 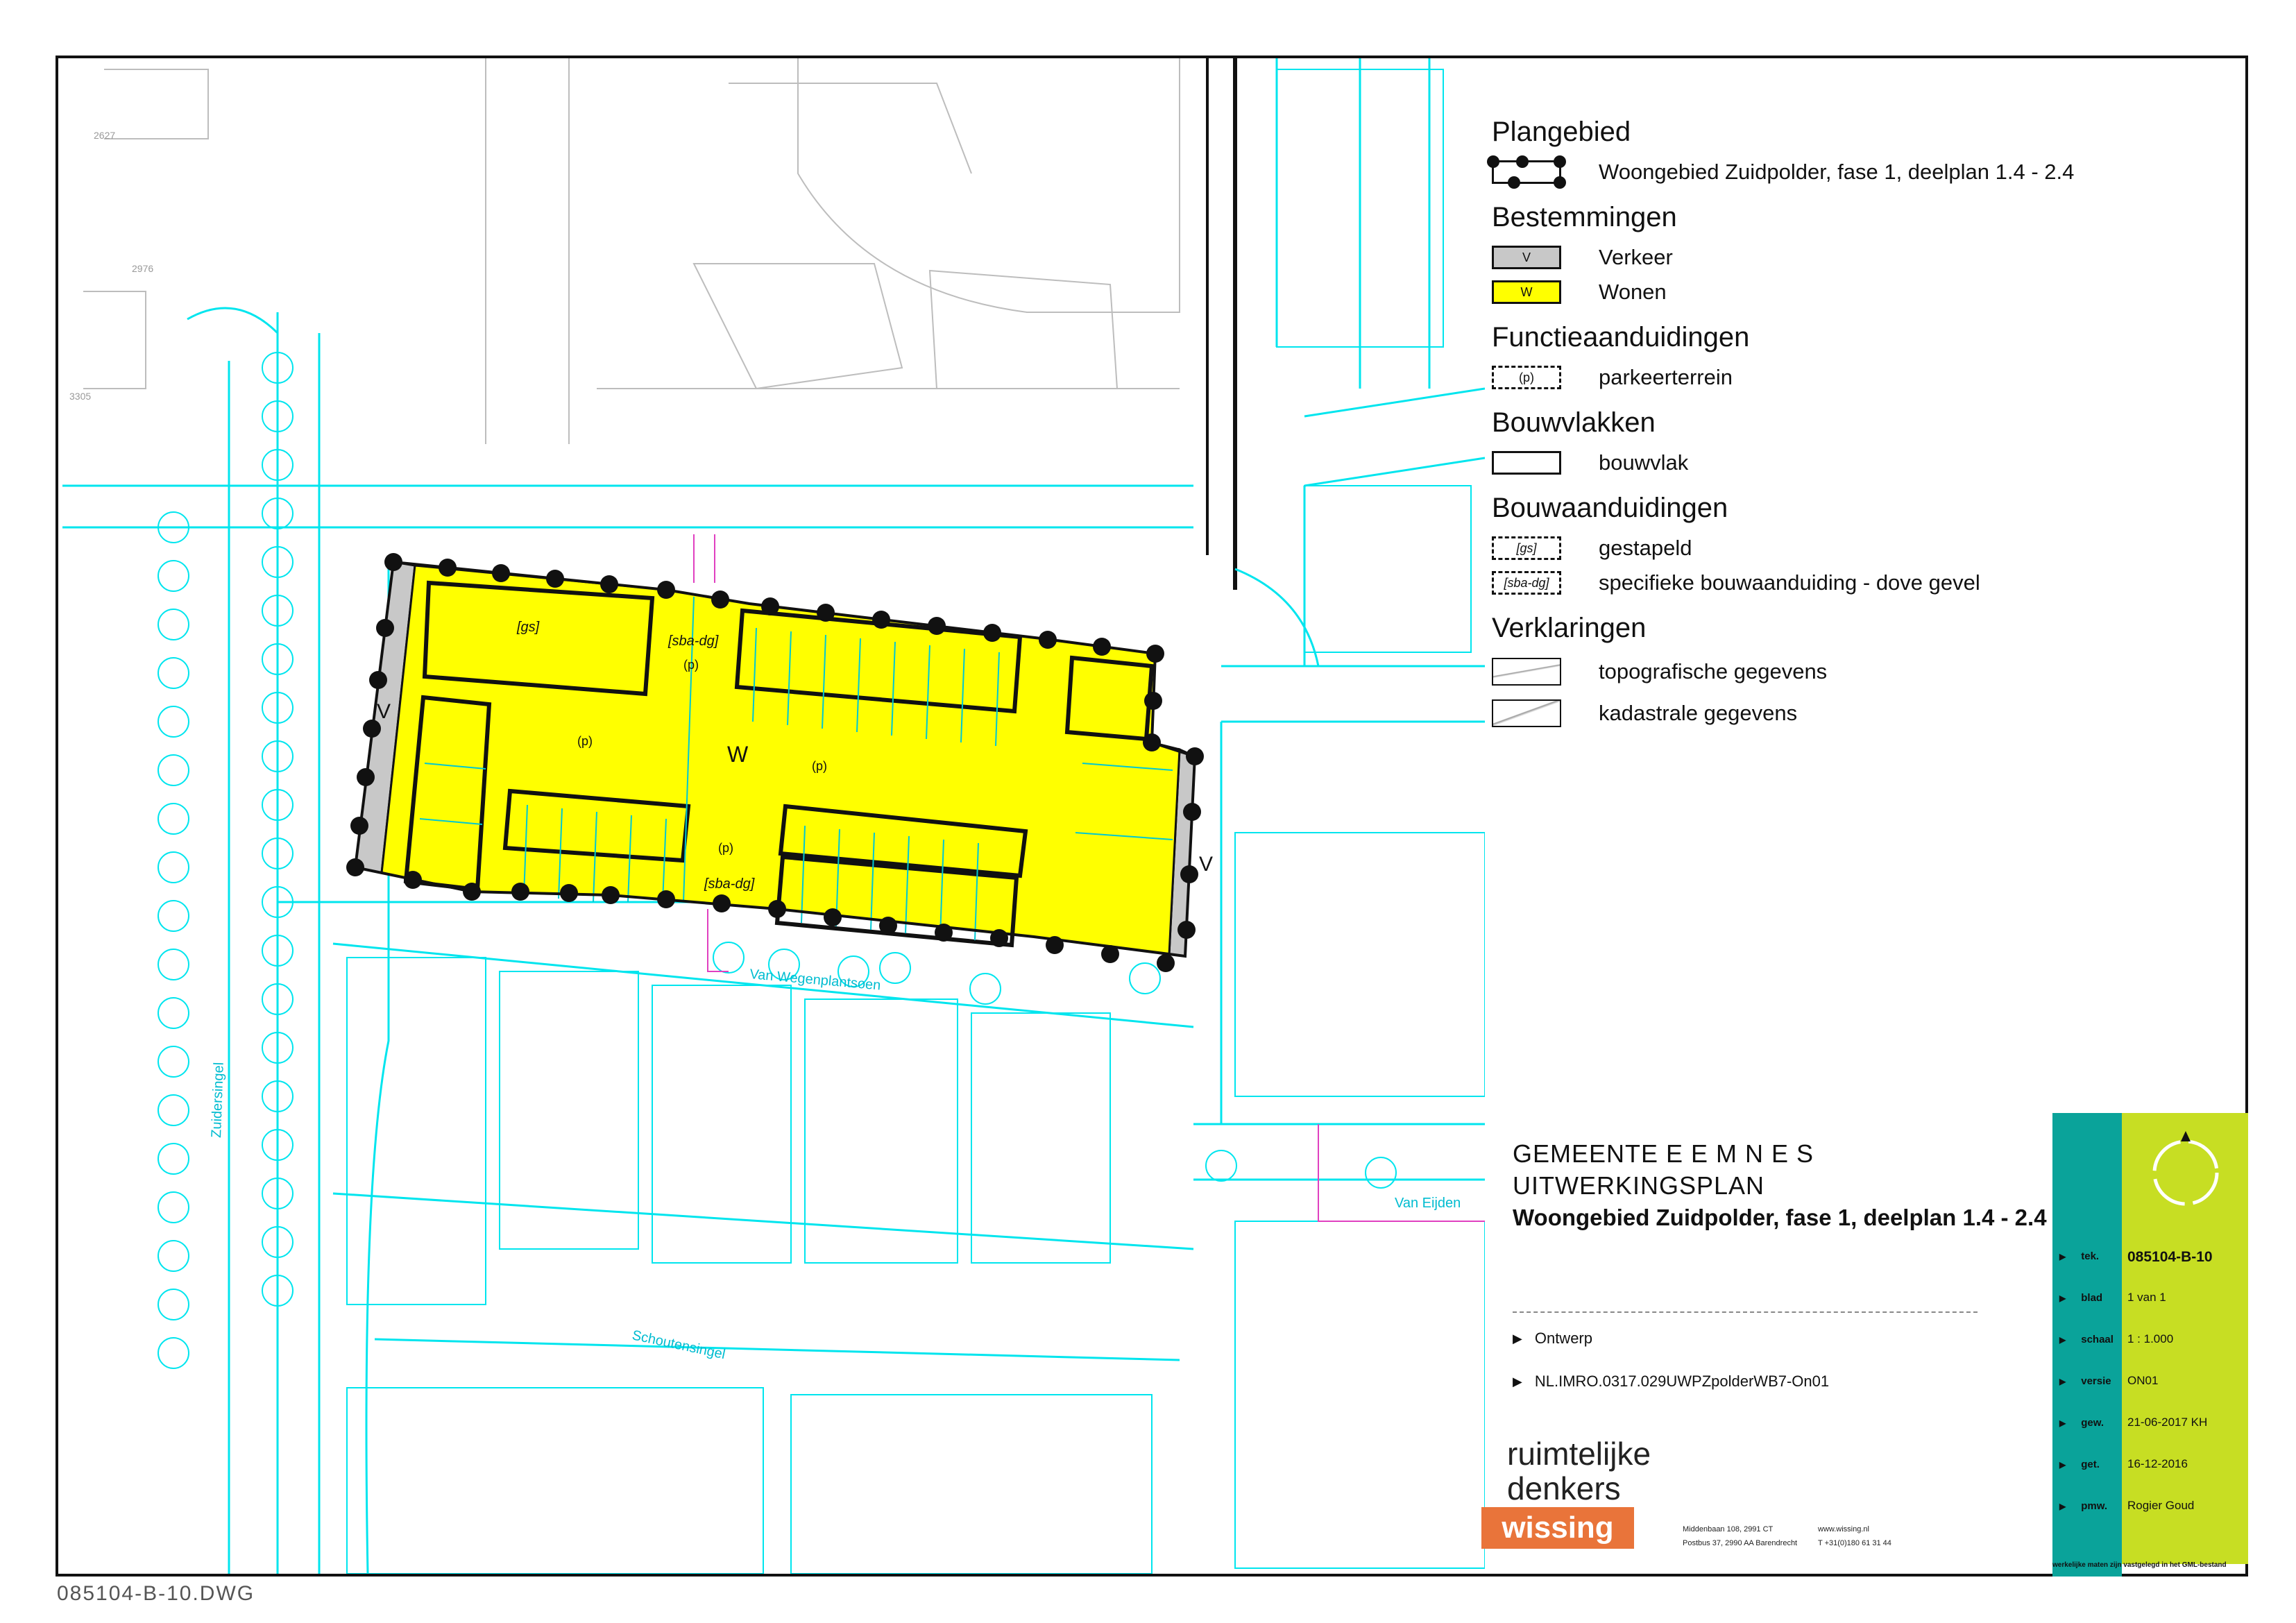 What do you see at coordinates (1666, 377) in the screenshot?
I see `legend-label: parkeerterrein` at bounding box center [1666, 377].